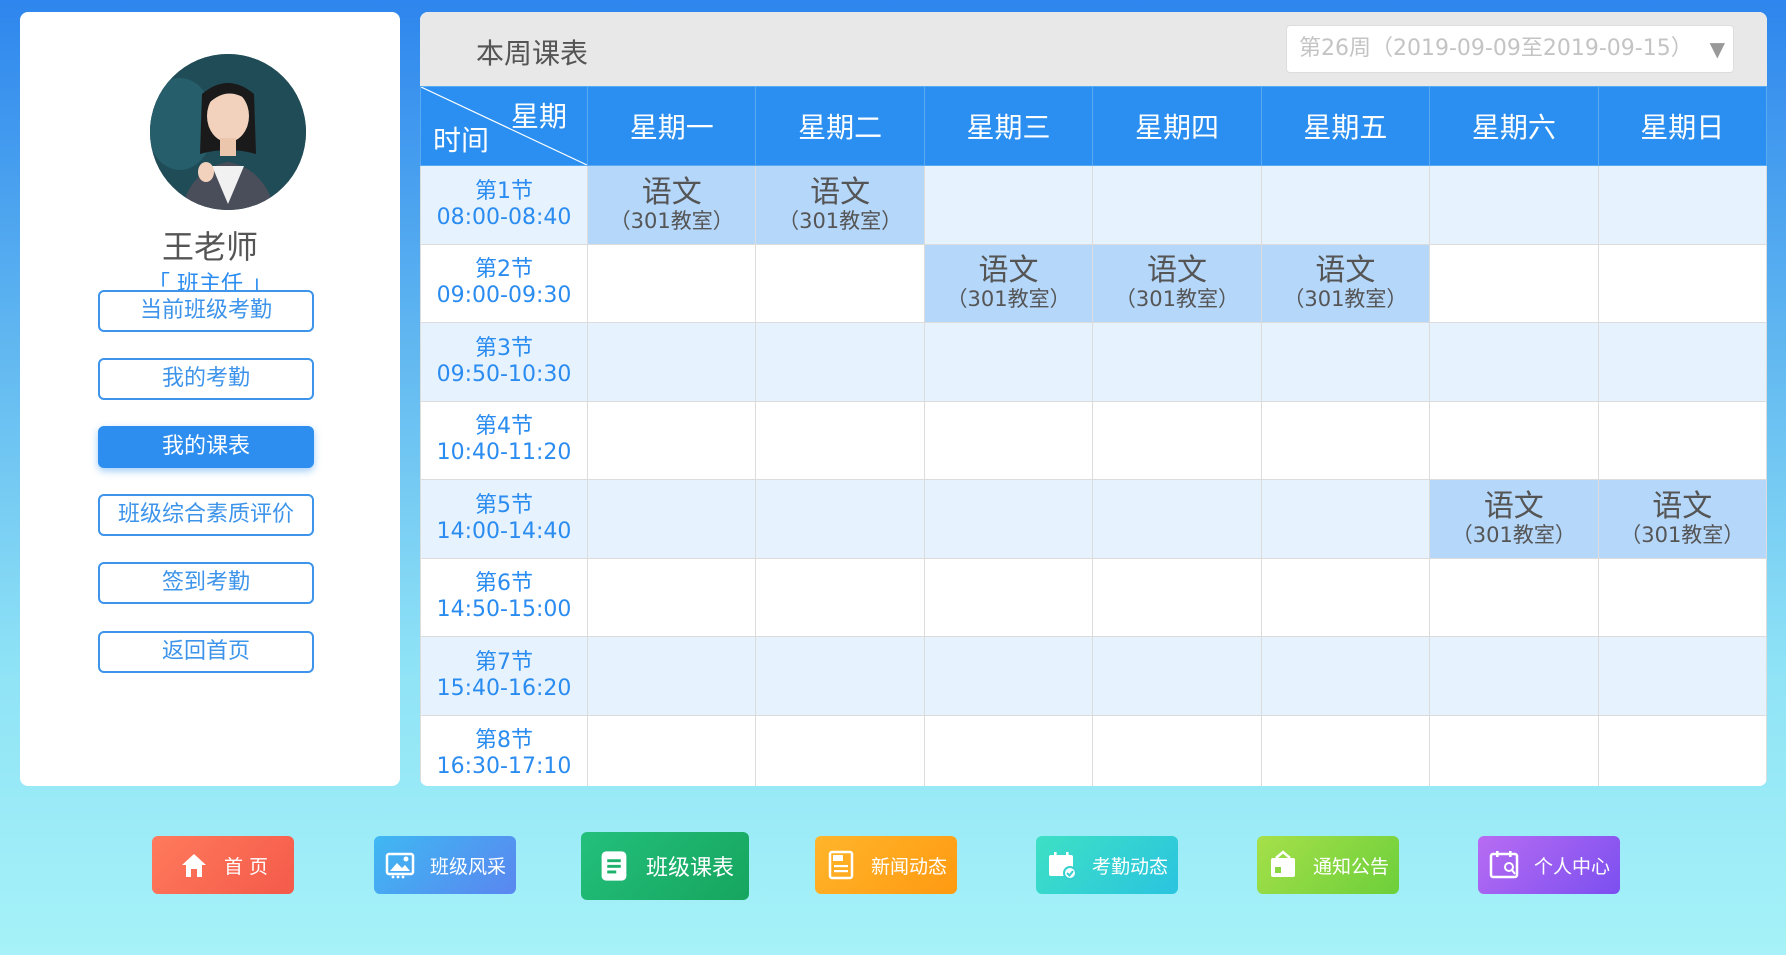  I want to click on period-name: 第3节, so click(504, 348).